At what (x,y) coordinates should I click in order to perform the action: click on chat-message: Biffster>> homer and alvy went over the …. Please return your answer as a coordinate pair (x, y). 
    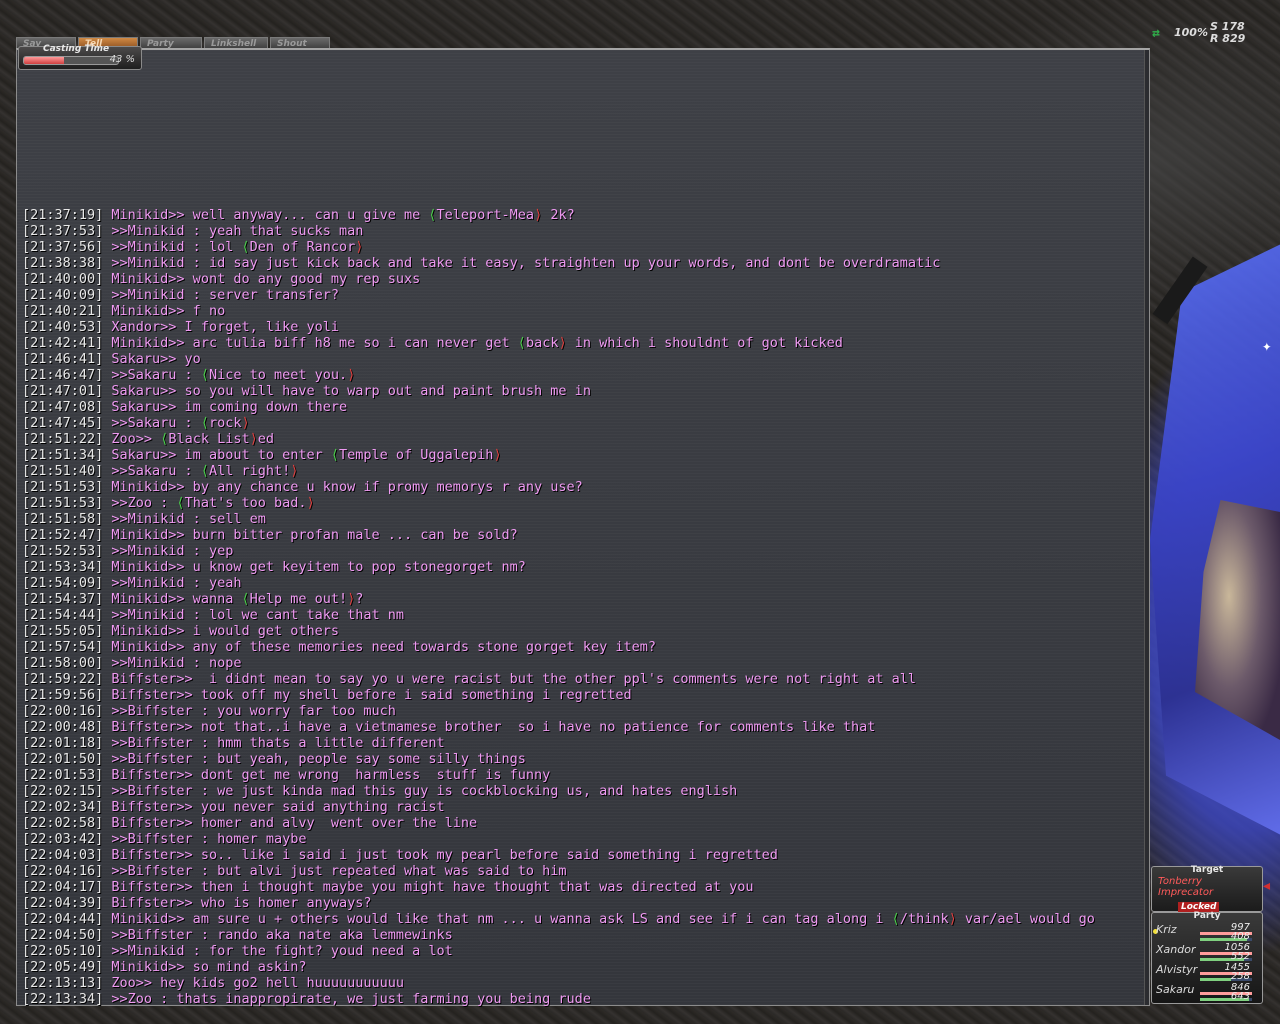
    Looking at the image, I should click on (290, 823).